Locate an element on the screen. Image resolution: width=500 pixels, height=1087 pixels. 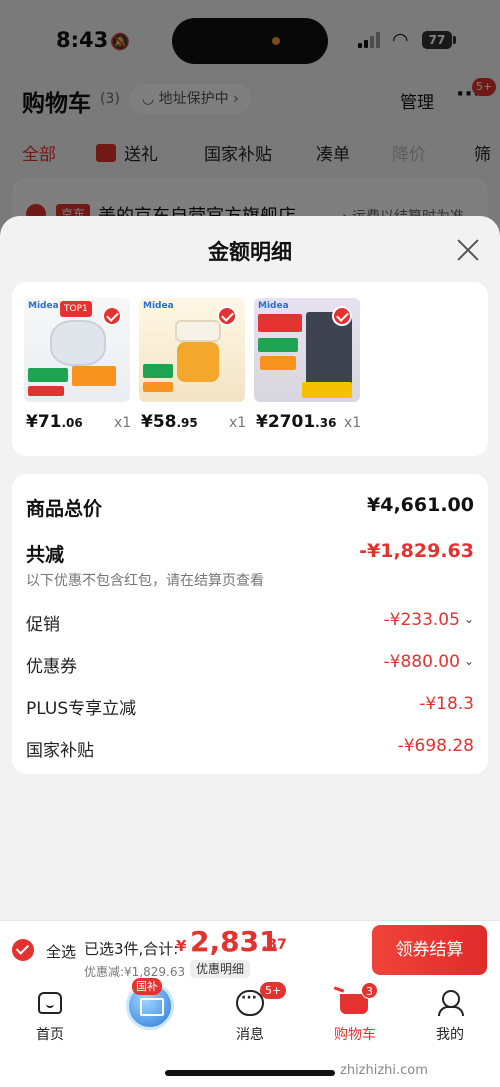
nav-cart-label: 购物车 is located at coordinates (355, 1035).